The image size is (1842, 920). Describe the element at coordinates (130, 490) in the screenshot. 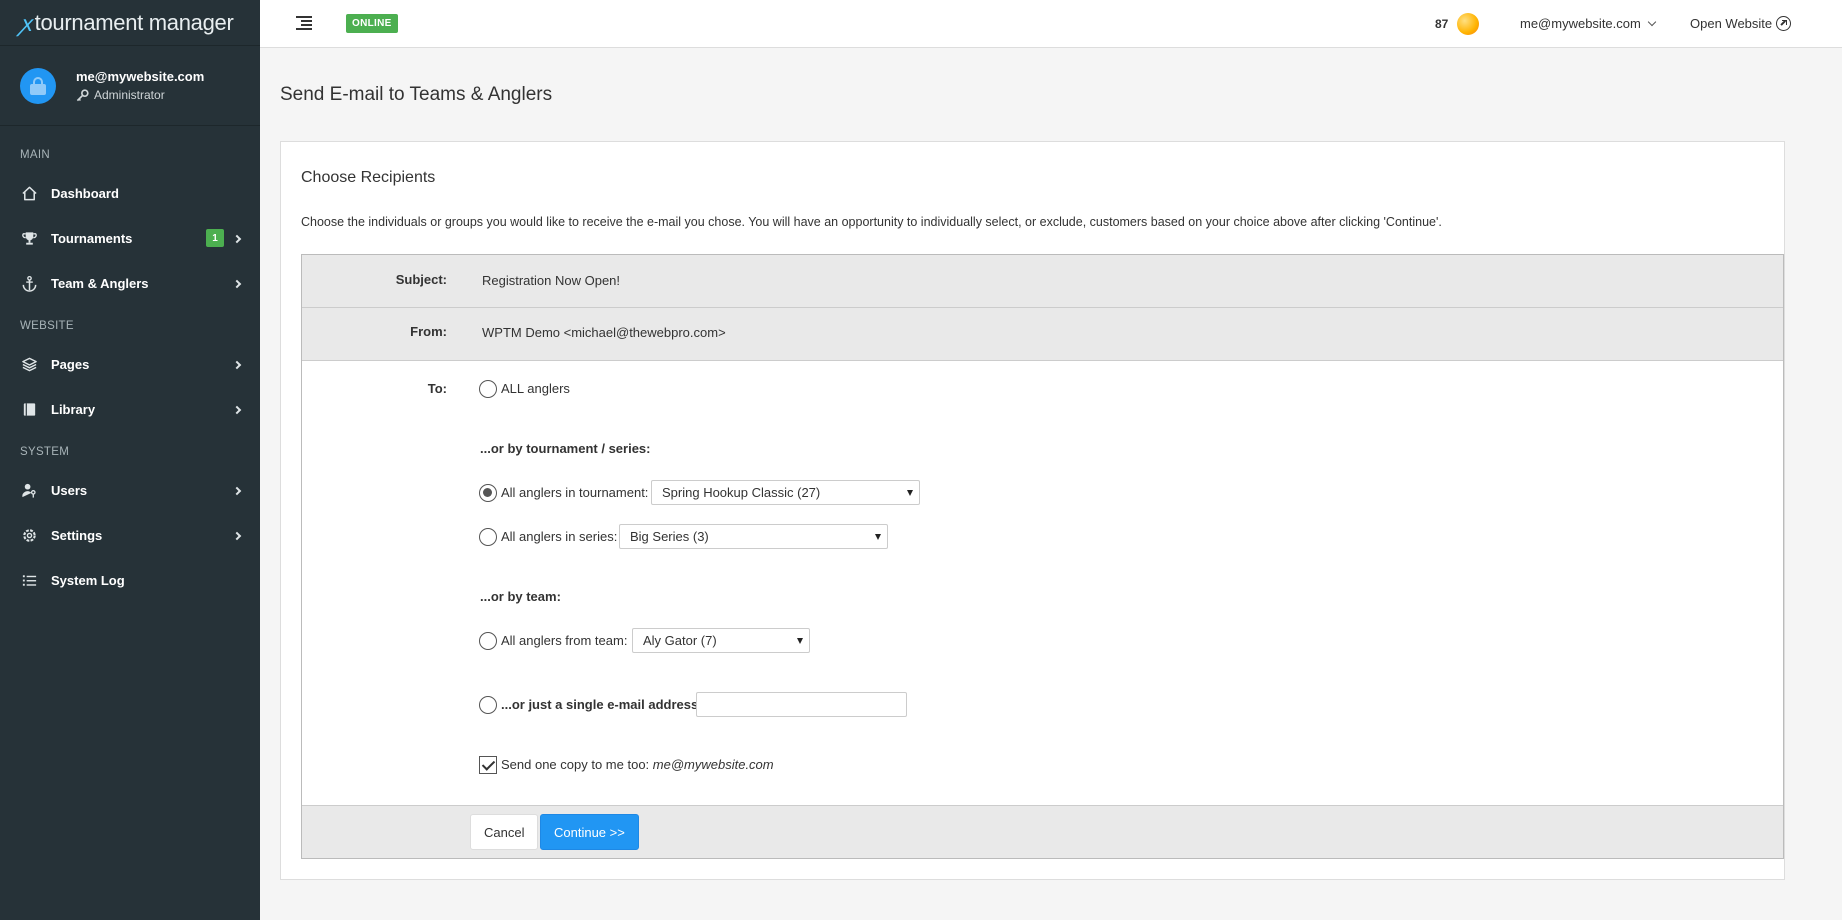

I see `sidebar-item-users: Users` at that location.